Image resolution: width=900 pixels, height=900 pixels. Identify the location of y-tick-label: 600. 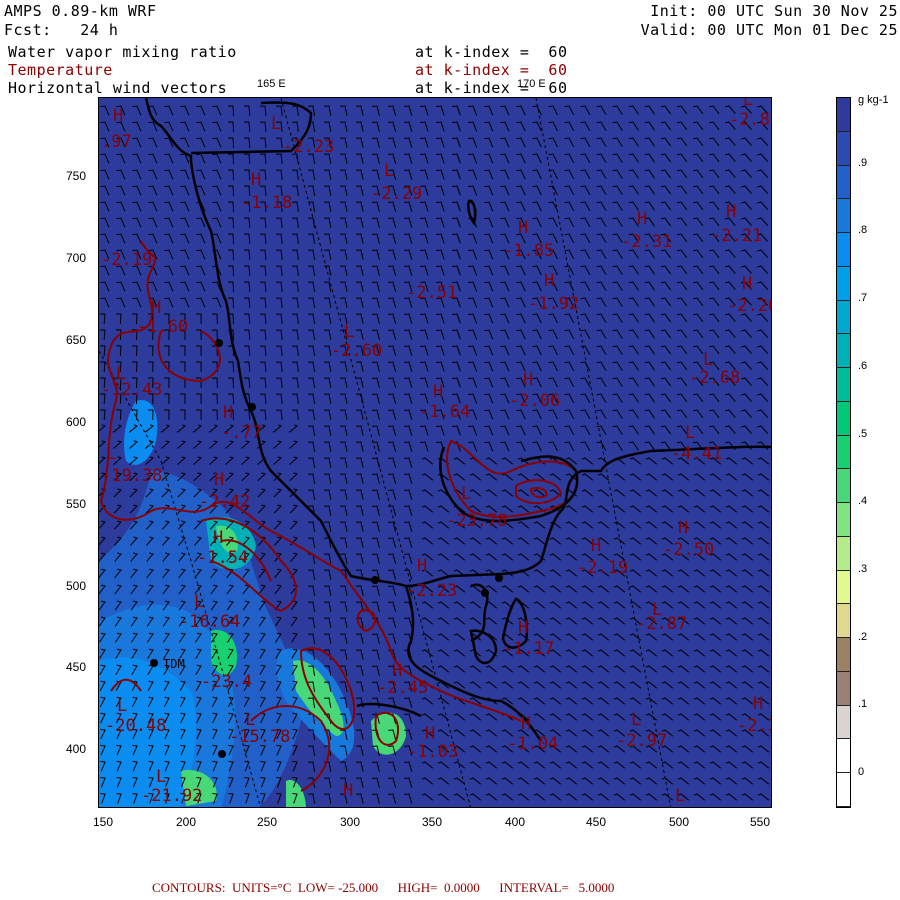
(76, 422).